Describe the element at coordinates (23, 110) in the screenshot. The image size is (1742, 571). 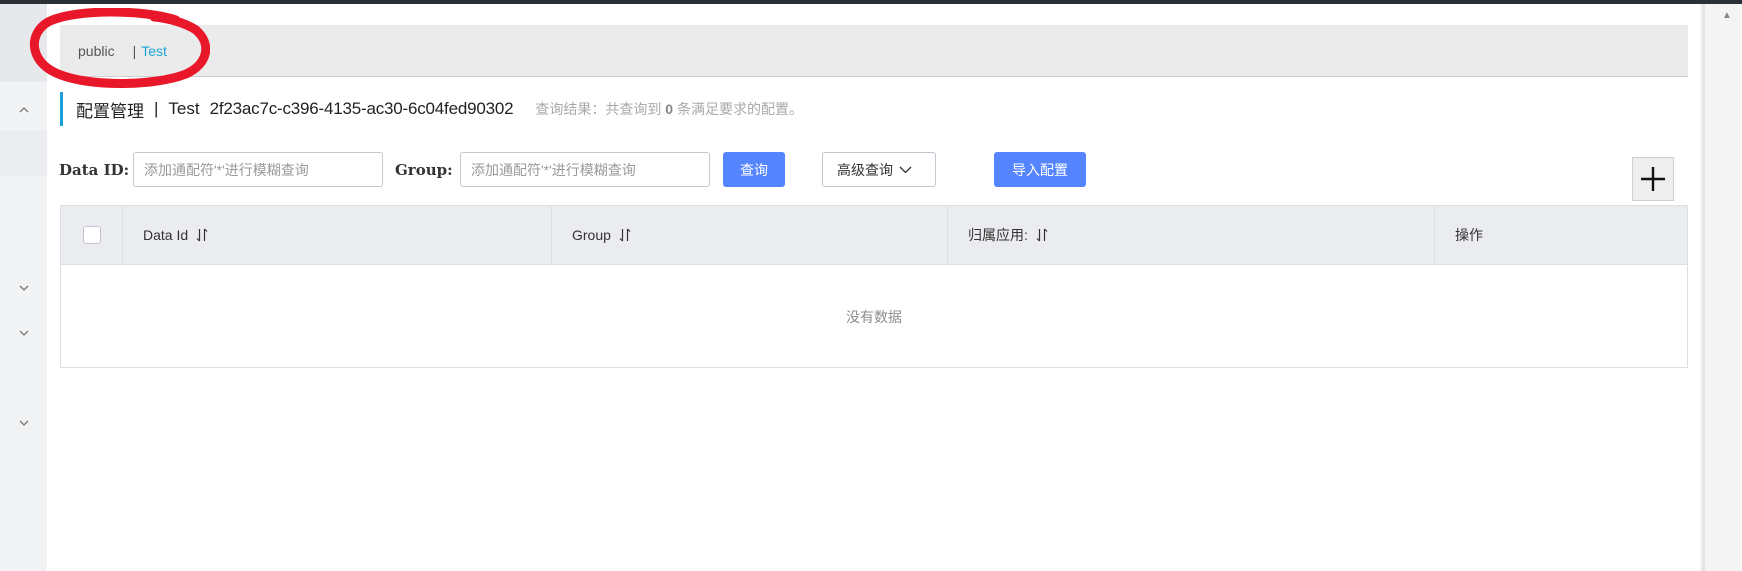
I see `chevron-up-icon` at that location.